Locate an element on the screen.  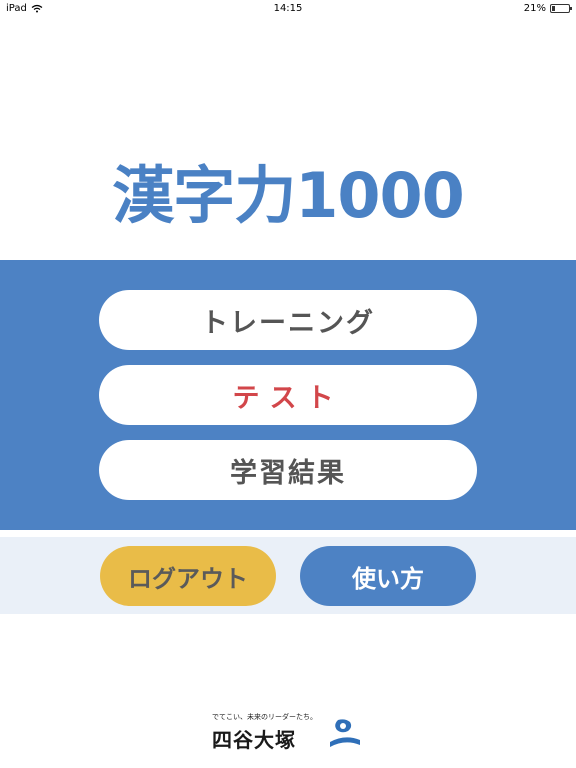
status-bar: iPad 14:15 21% is located at coordinates (288, 10).